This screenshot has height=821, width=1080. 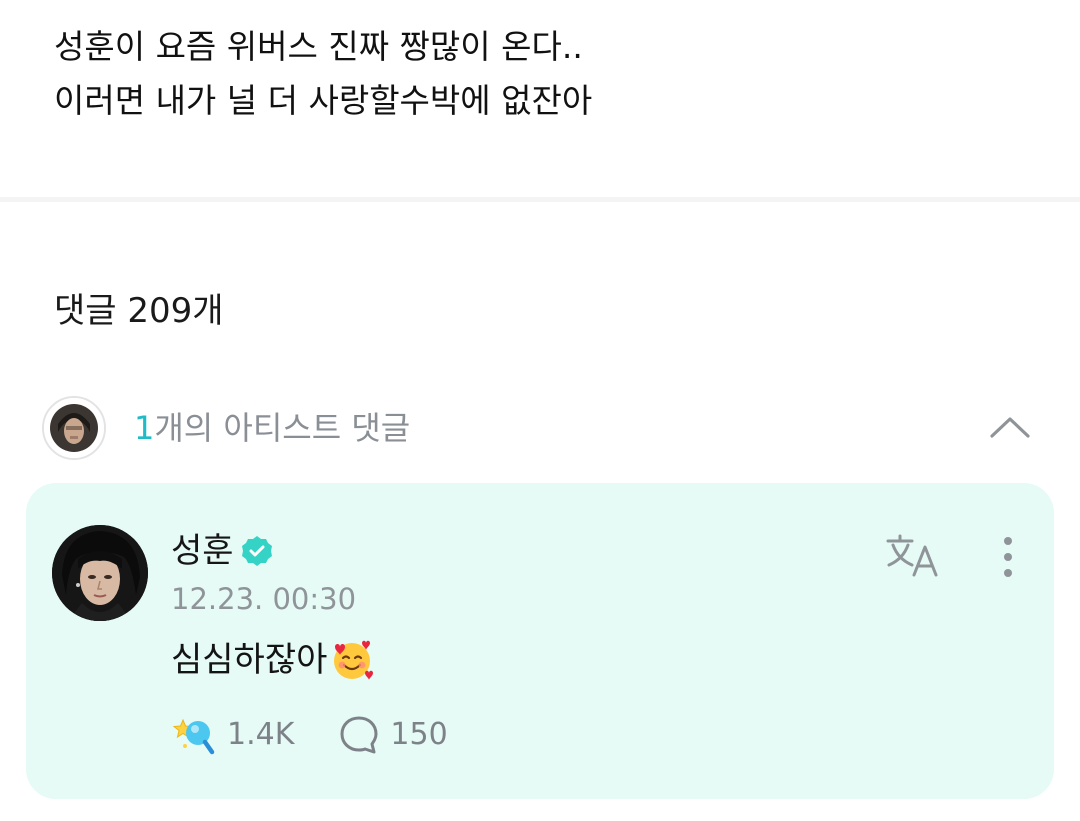 What do you see at coordinates (419, 734) in the screenshot?
I see `reply-count: 150` at bounding box center [419, 734].